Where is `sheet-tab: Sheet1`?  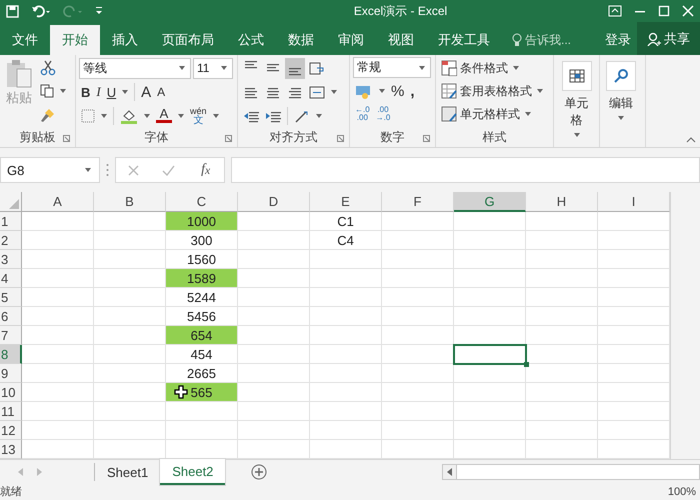
sheet-tab: Sheet1 is located at coordinates (127, 472).